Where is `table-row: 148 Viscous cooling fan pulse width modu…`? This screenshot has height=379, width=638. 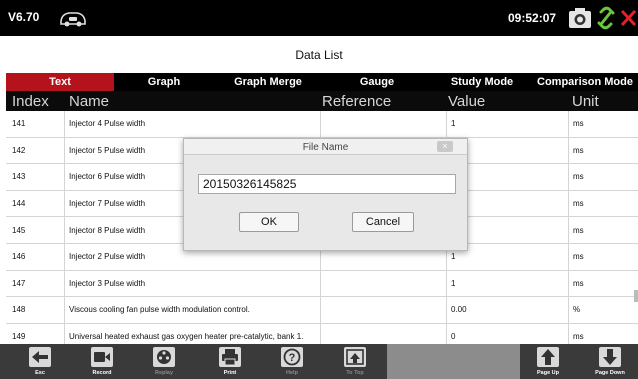
table-row: 148 Viscous cooling fan pulse width modu… is located at coordinates (322, 310).